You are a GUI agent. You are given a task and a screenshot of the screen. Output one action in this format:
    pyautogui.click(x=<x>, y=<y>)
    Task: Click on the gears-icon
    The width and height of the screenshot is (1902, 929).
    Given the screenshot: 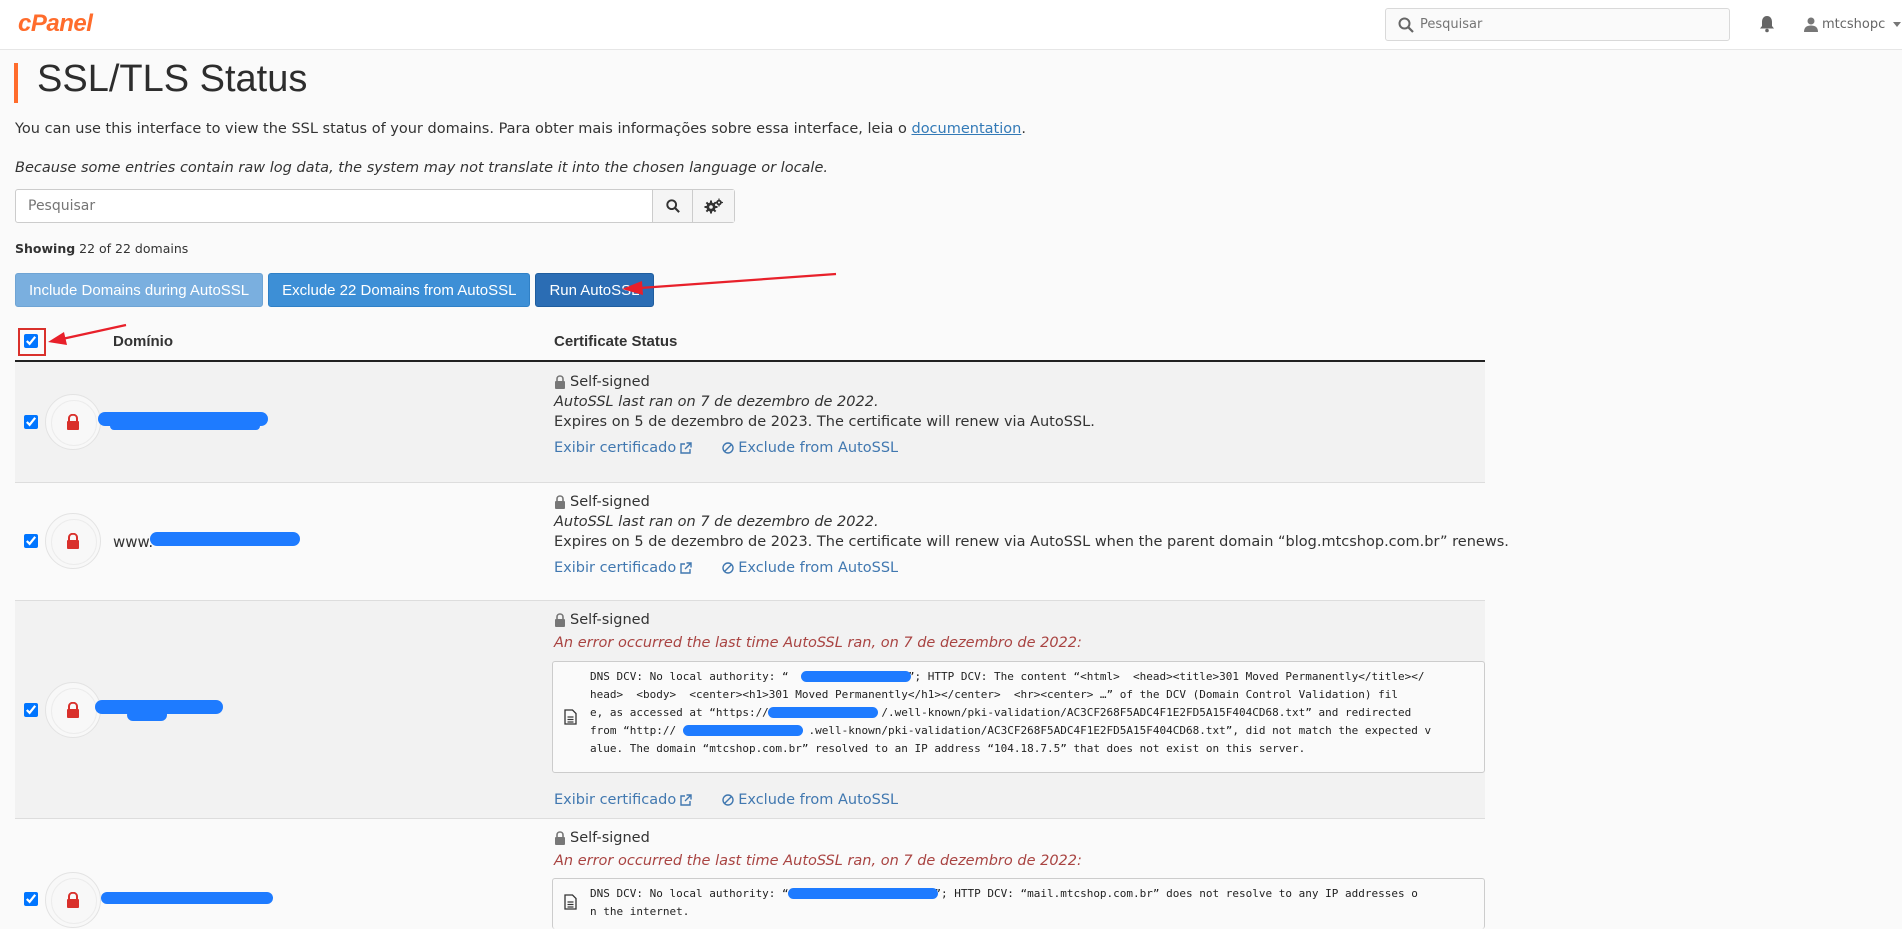 What is the action you would take?
    pyautogui.click(x=713, y=206)
    